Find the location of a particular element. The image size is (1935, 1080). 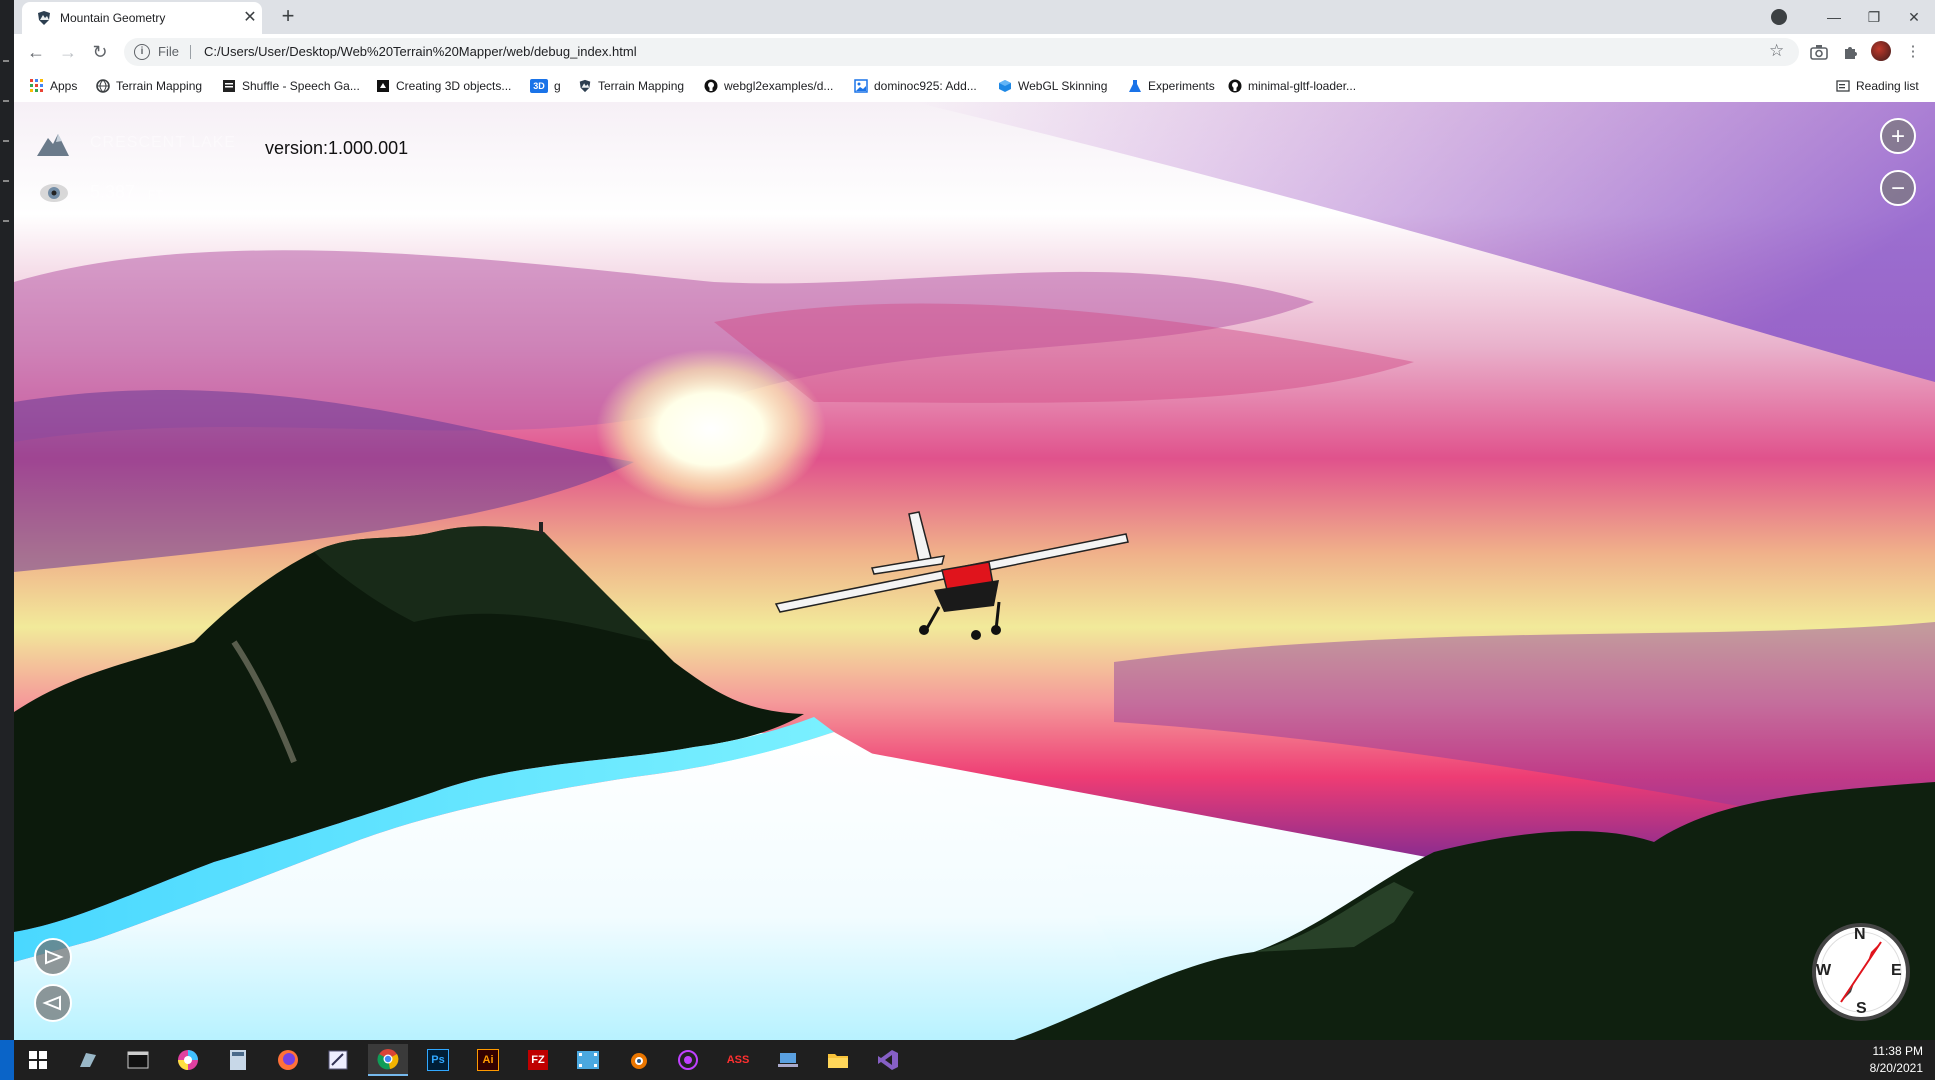

chrome-icon is located at coordinates (388, 1059).